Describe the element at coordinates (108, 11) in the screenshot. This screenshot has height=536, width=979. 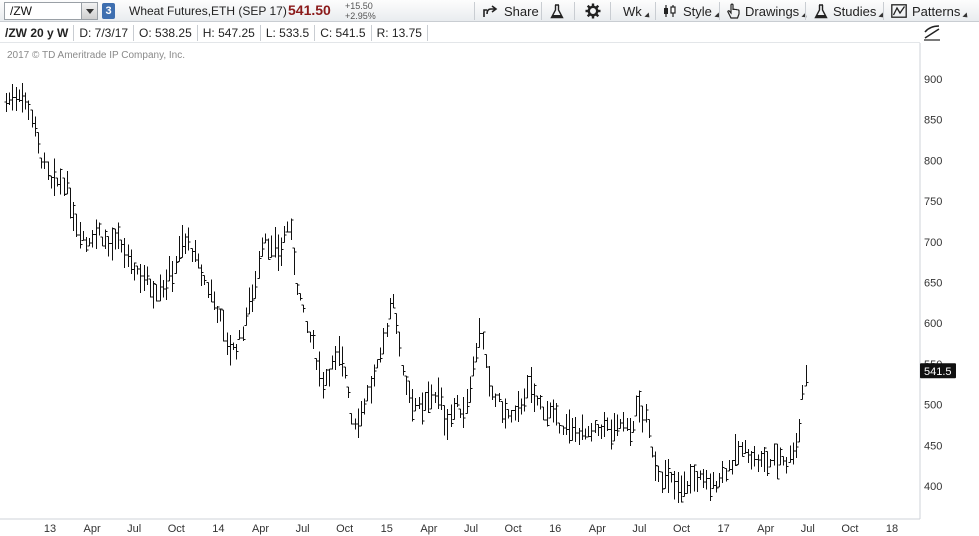
I see `link-group-badge: 3` at that location.